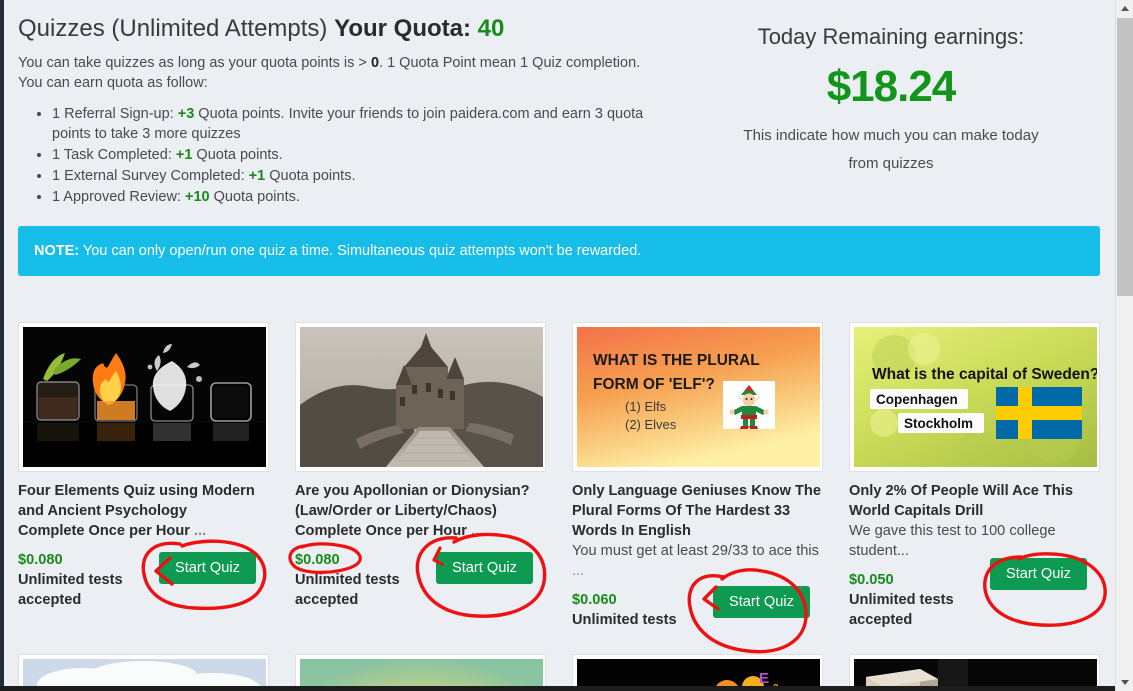 The image size is (1133, 691). What do you see at coordinates (891, 163) in the screenshot?
I see `earnings-subtext-line-2: from quizzes` at bounding box center [891, 163].